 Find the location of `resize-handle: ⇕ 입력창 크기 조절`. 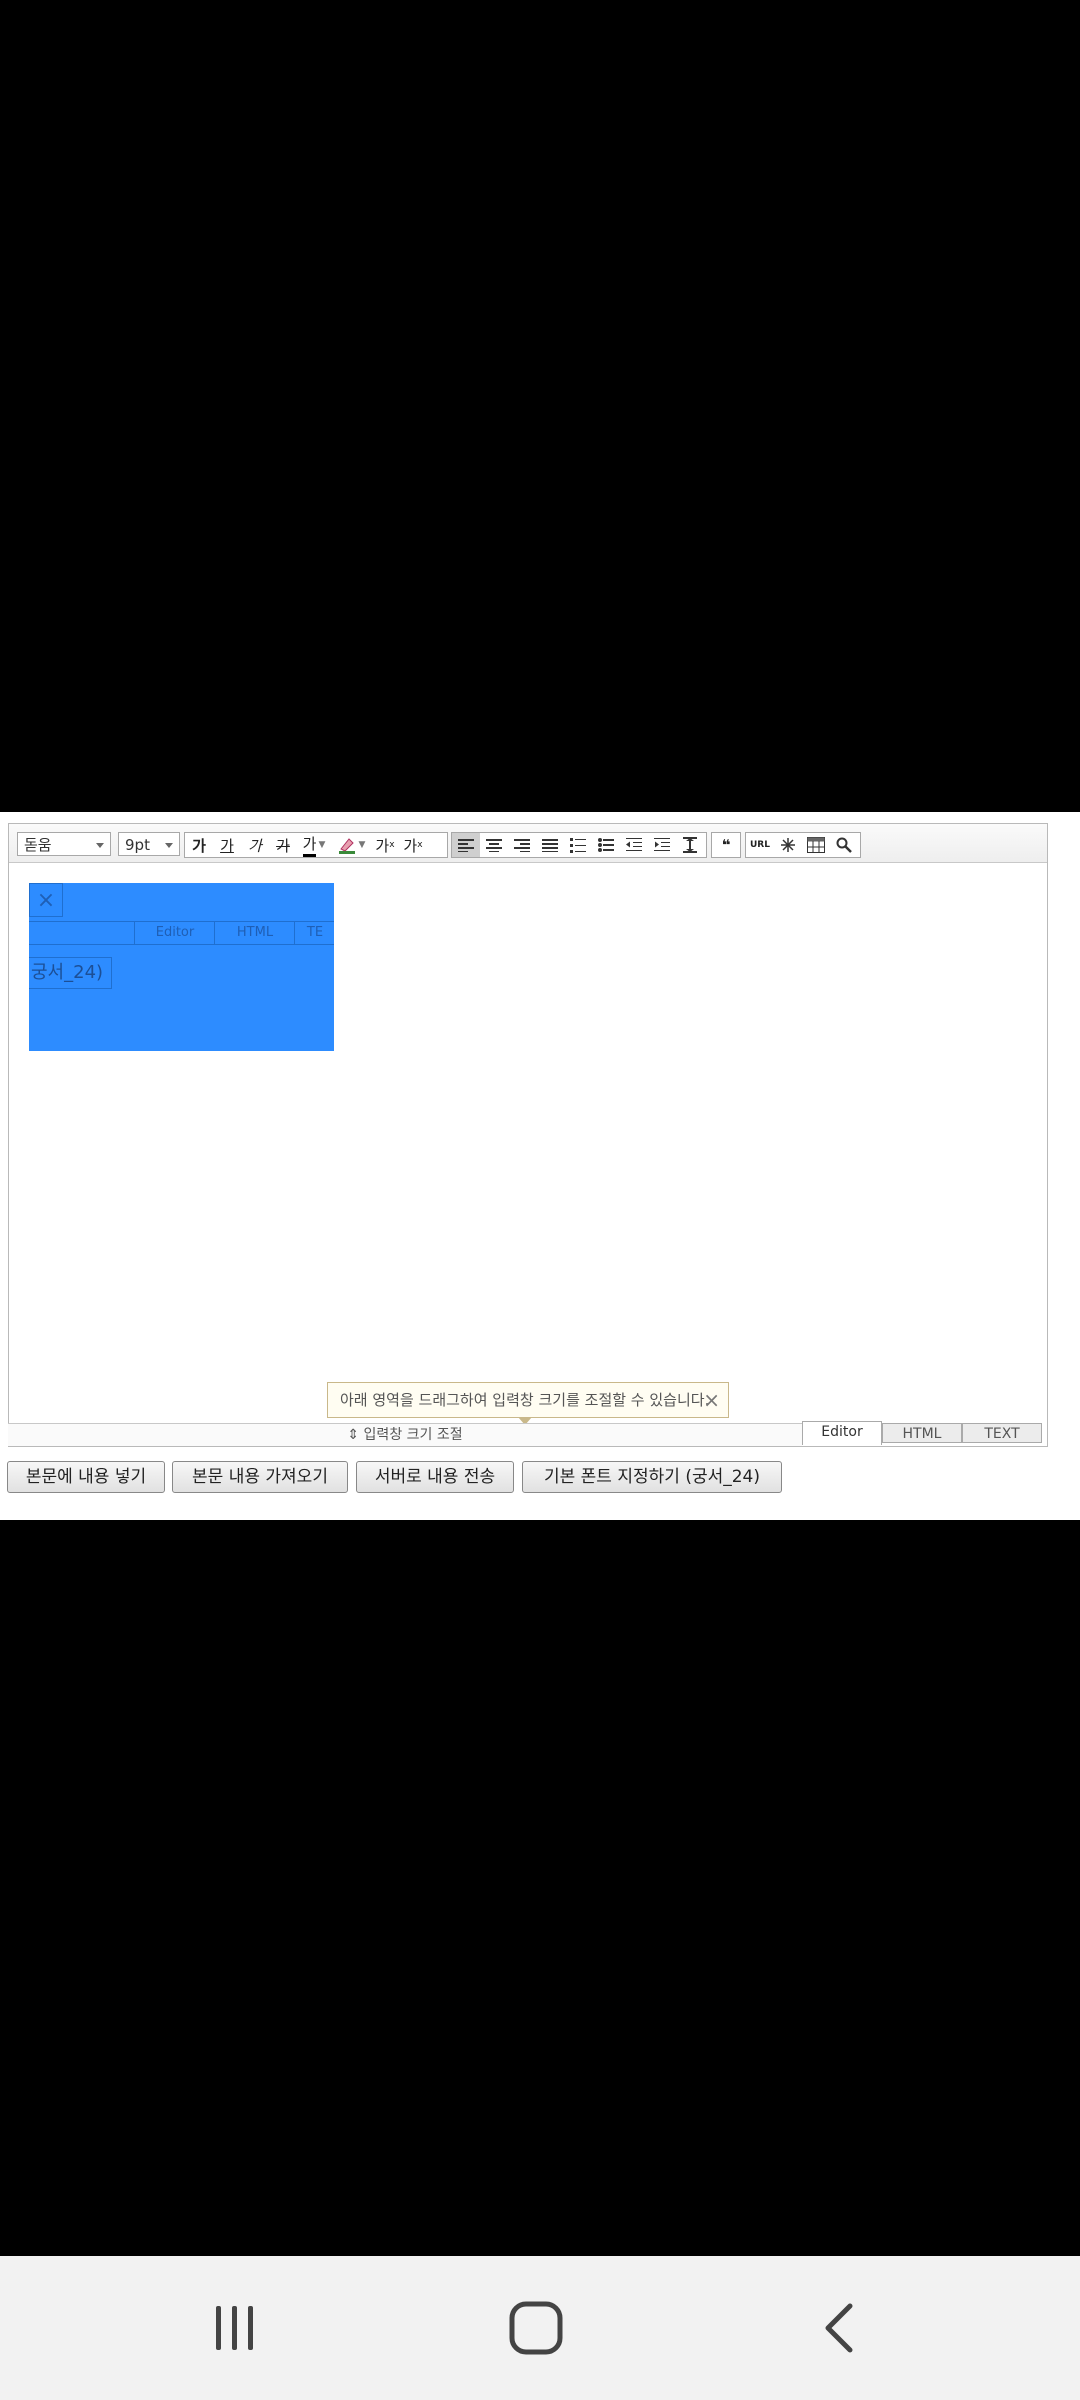

resize-handle: ⇕ 입력창 크기 조절 is located at coordinates (405, 1434).